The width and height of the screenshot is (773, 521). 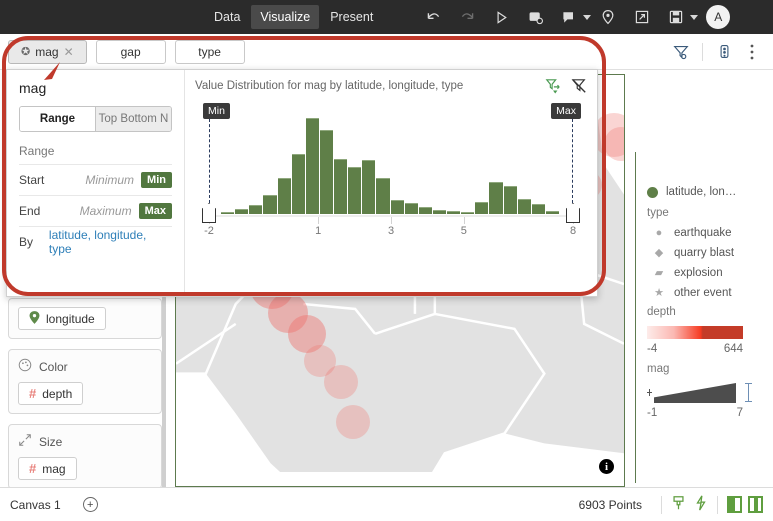 I want to click on filter-icon, so click(x=681, y=52).